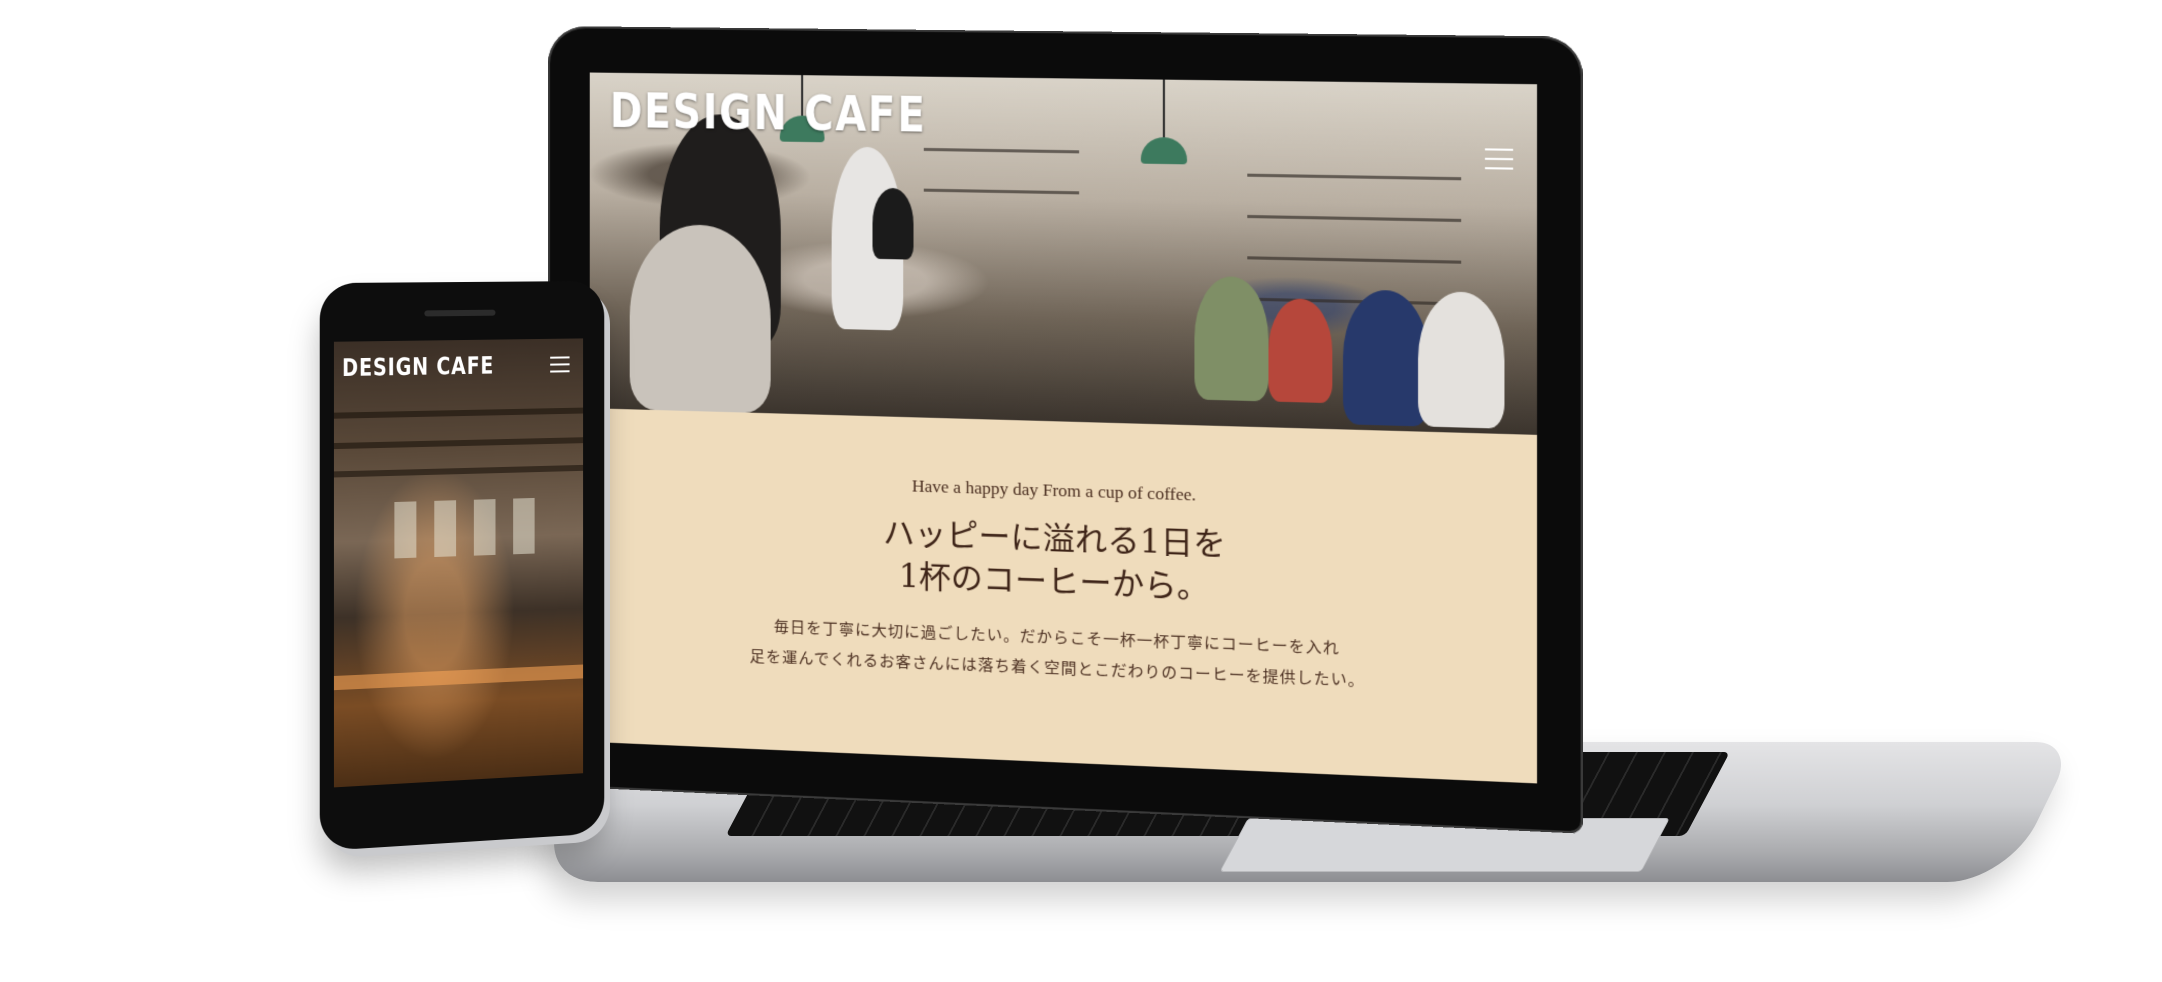 Image resolution: width=2162 pixels, height=982 pixels. I want to click on phone-windows, so click(458, 448).